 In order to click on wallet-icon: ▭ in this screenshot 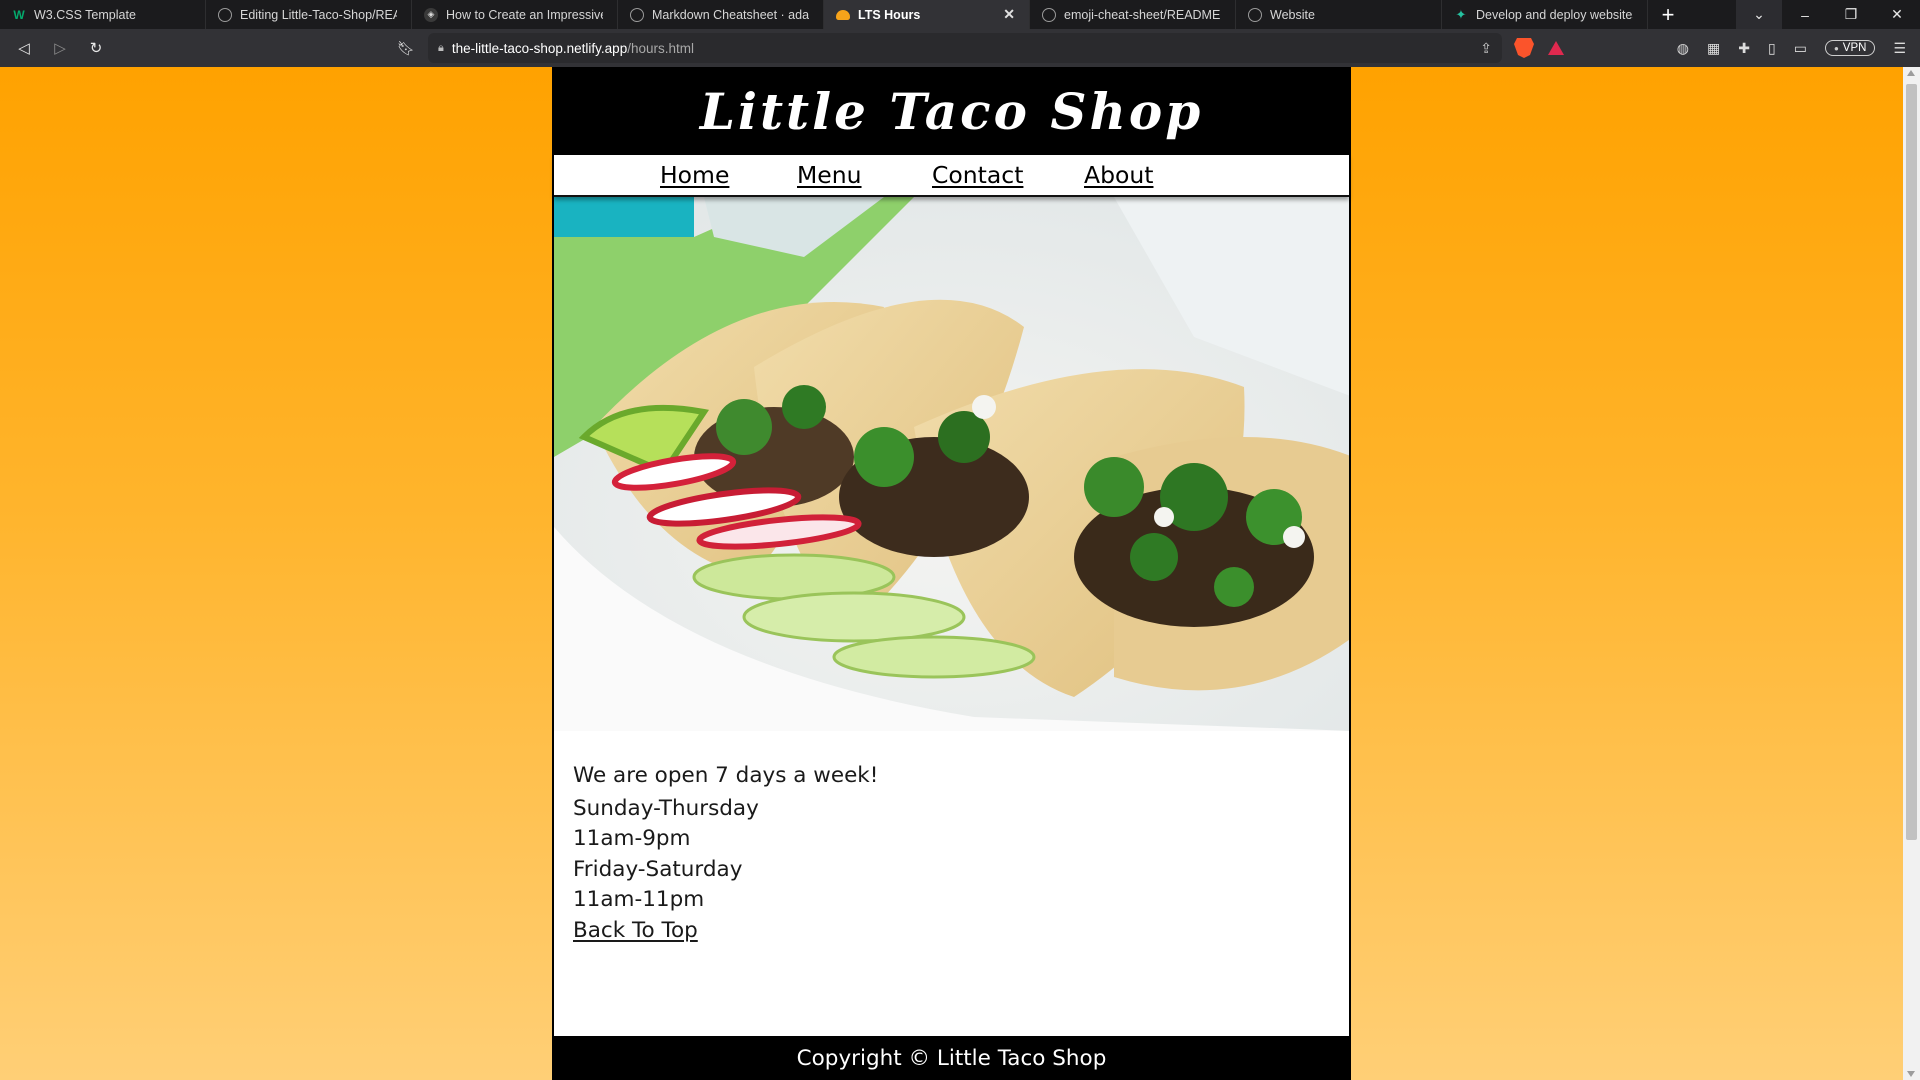, I will do `click(1800, 48)`.